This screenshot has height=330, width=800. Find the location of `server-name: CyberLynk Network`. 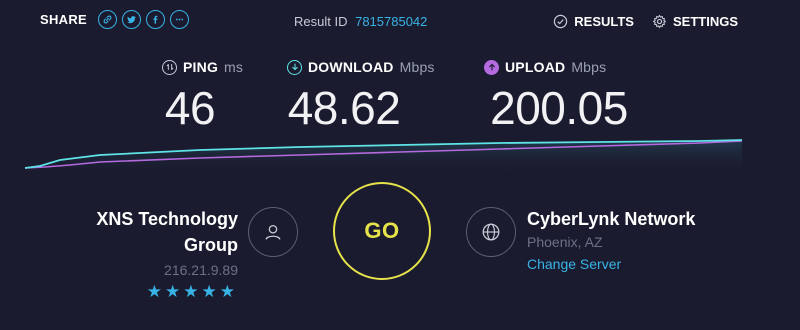

server-name: CyberLynk Network is located at coordinates (611, 219).